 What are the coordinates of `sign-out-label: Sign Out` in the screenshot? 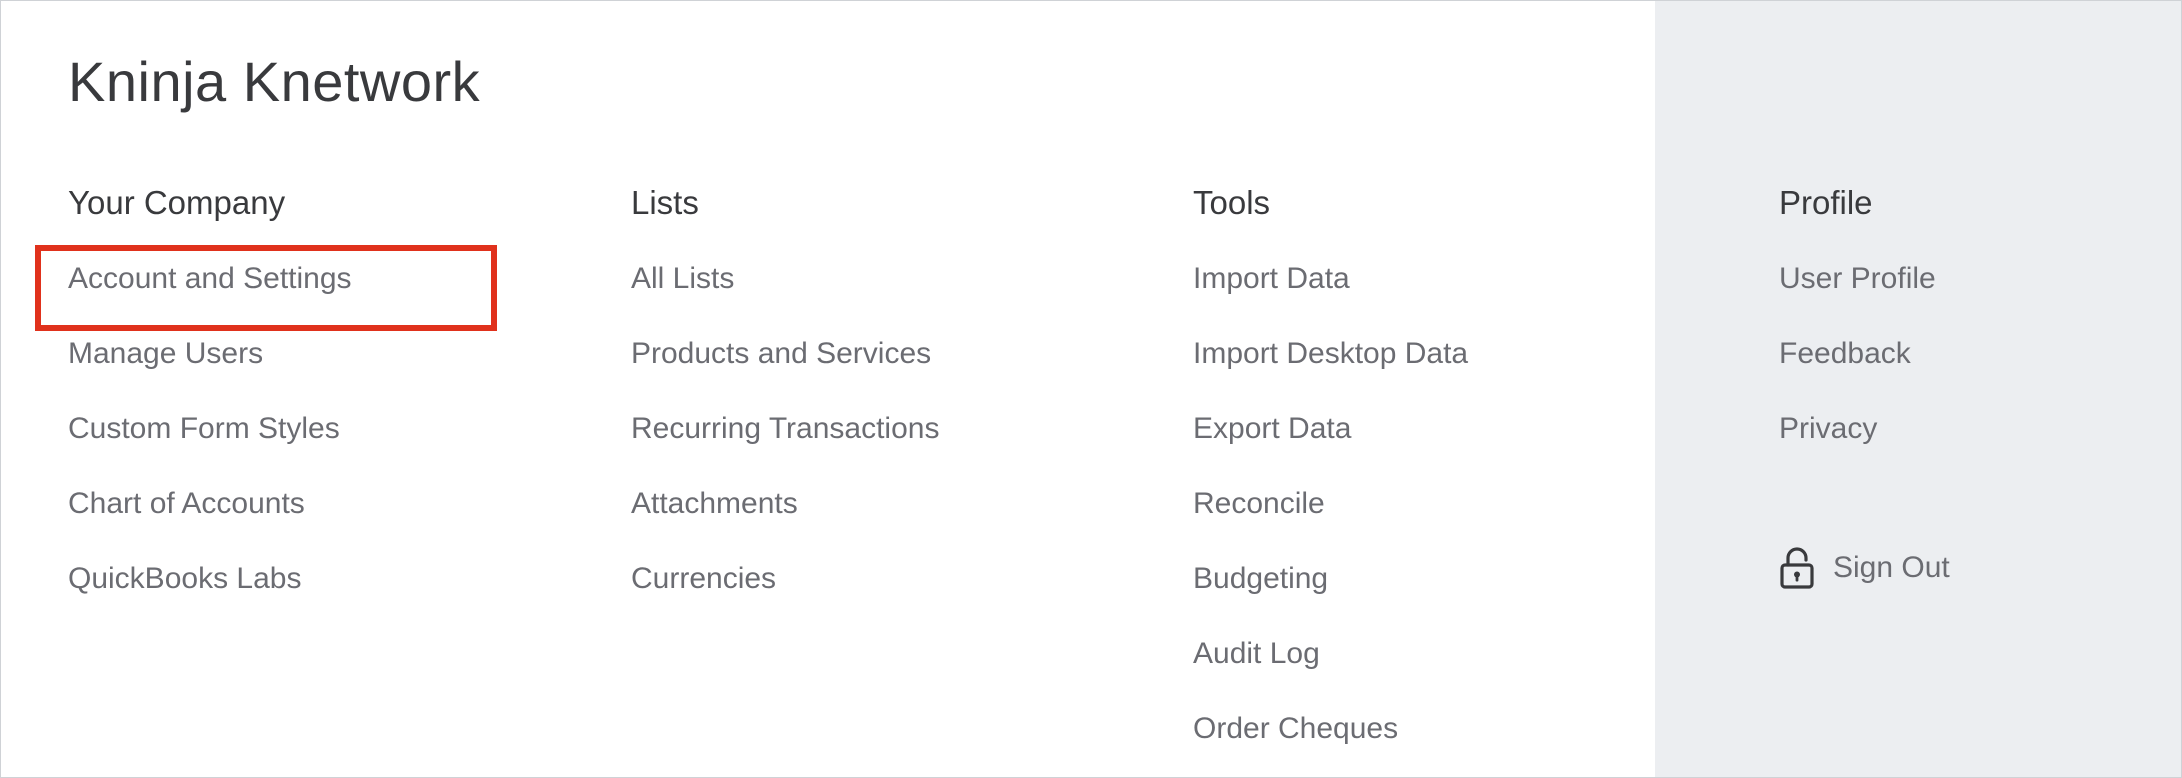 It's located at (1891, 567).